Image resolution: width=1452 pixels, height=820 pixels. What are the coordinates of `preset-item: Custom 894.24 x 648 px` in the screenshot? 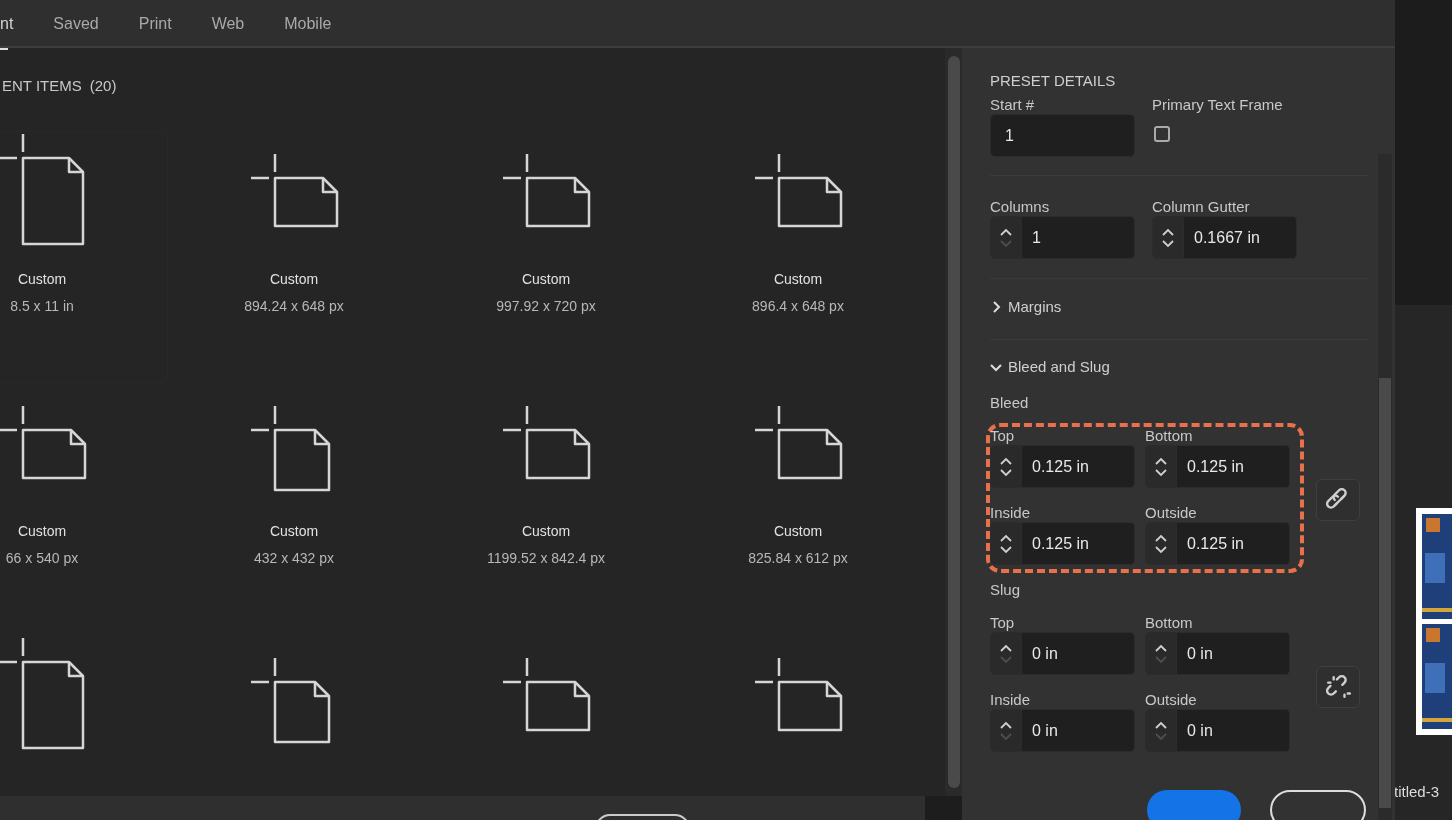 It's located at (294, 257).